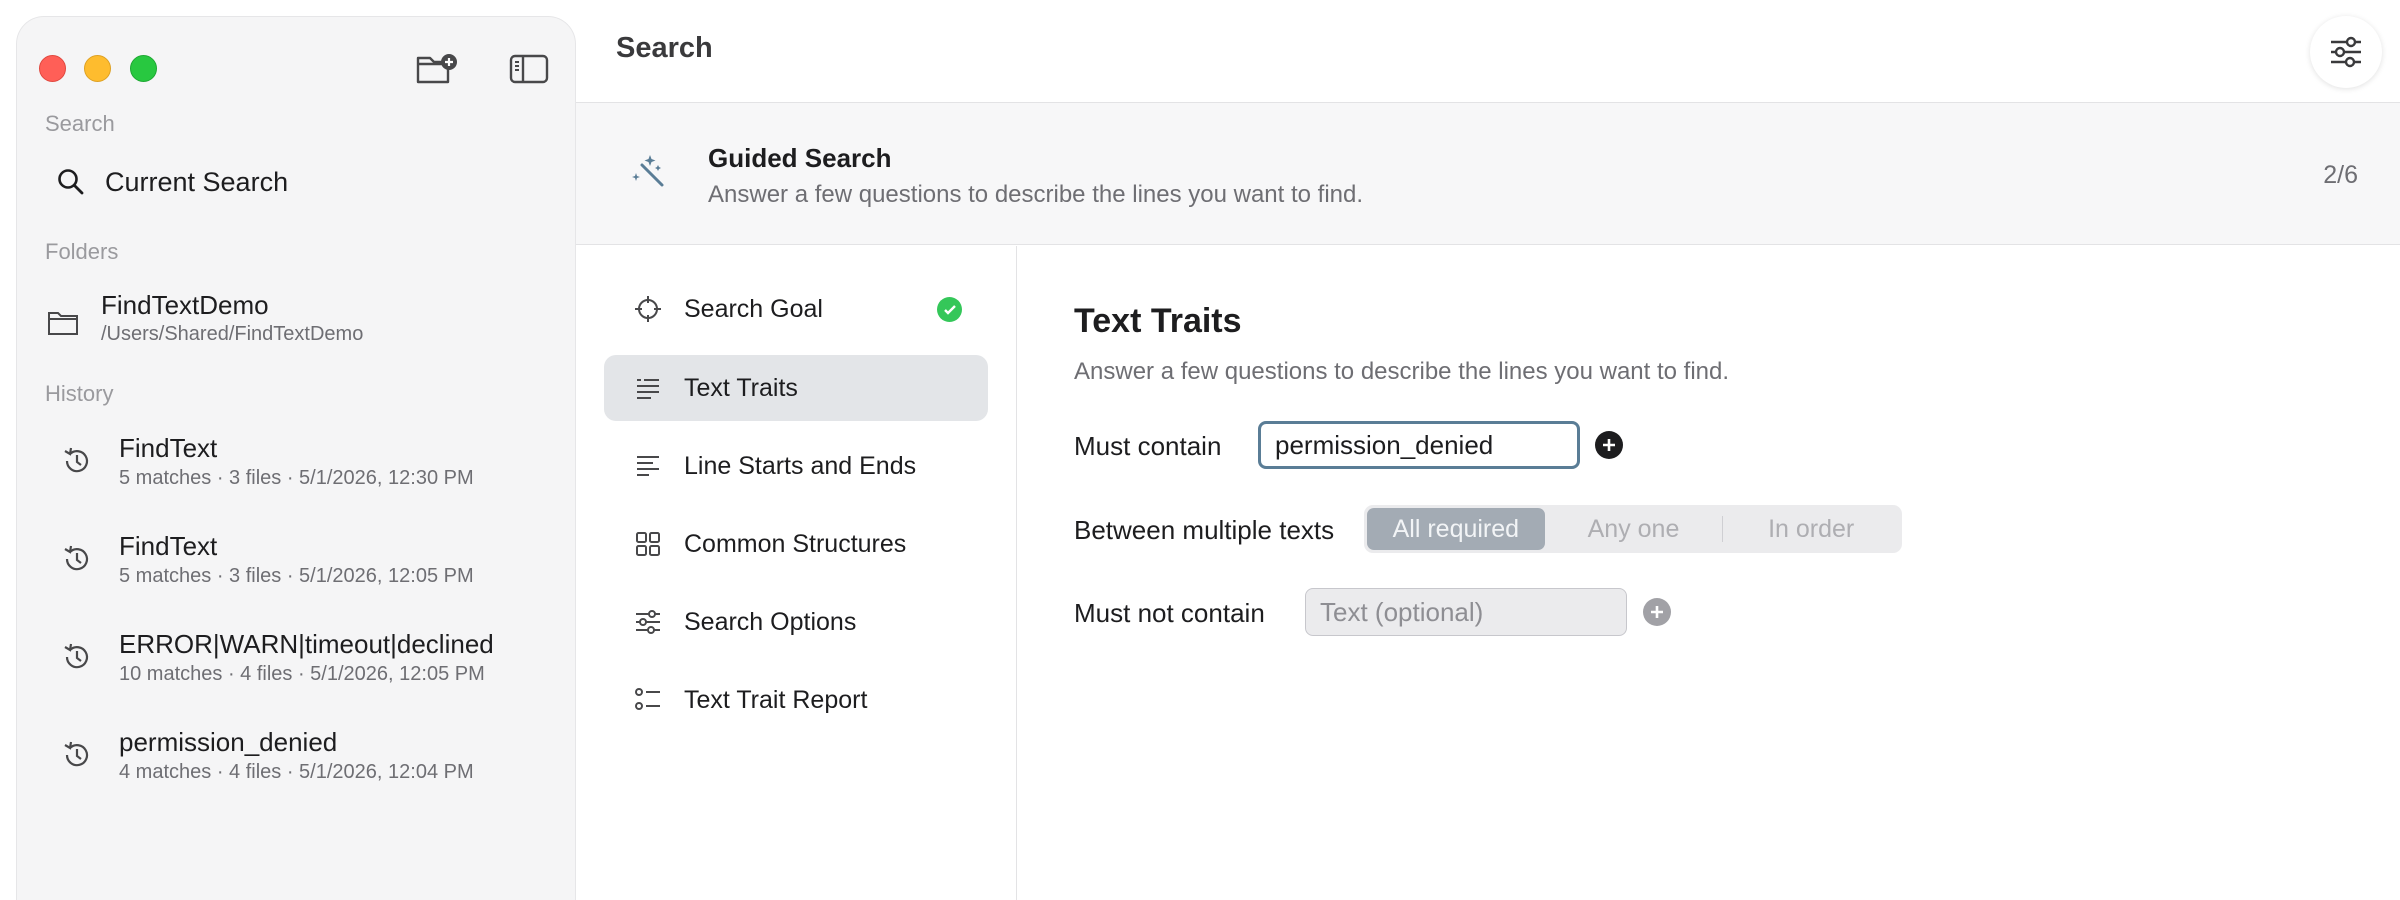 The height and width of the screenshot is (900, 2400). I want to click on align-left-icon, so click(648, 466).